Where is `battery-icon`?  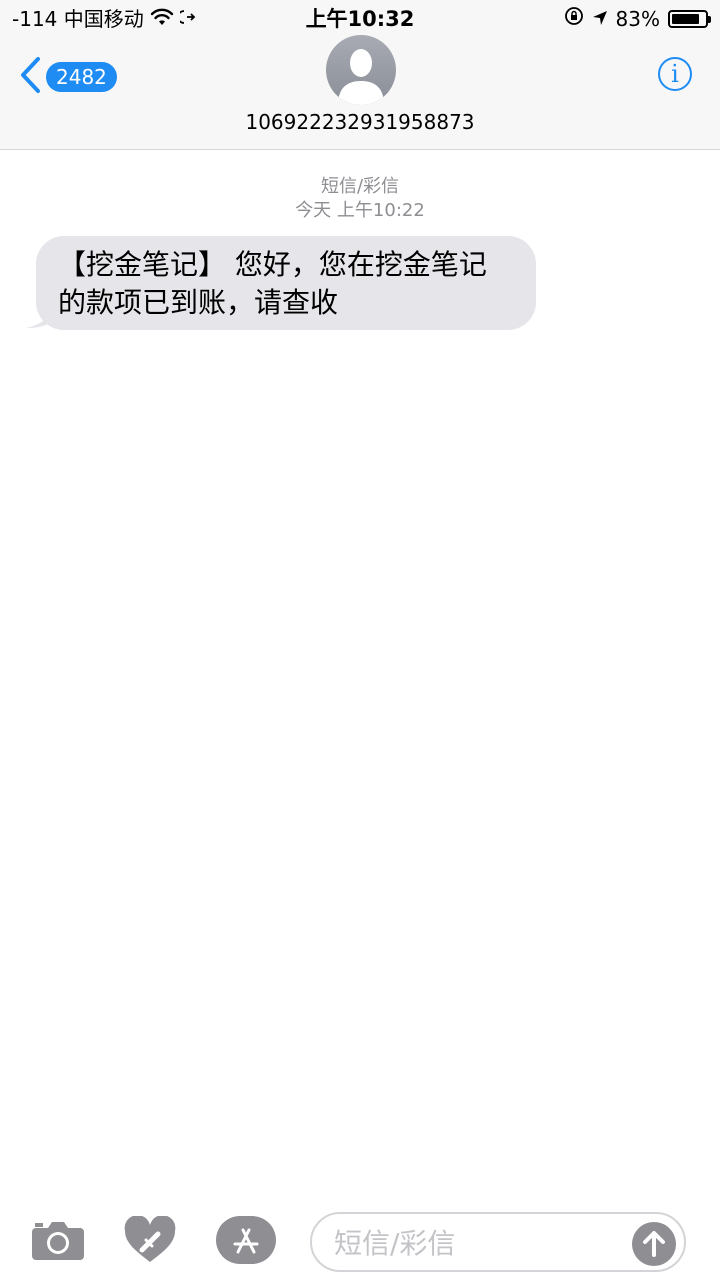
battery-icon is located at coordinates (689, 19).